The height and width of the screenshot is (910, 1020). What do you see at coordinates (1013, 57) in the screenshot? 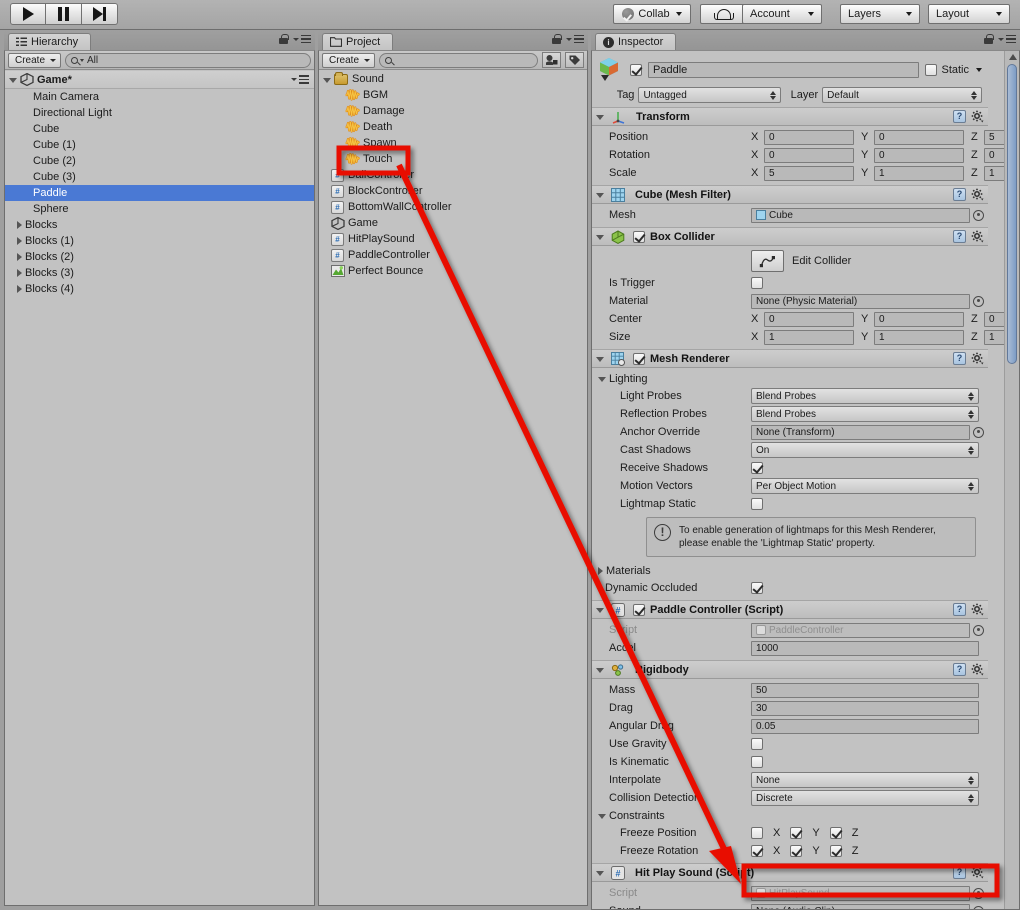
I see `scroll-up-arrow-icon` at bounding box center [1013, 57].